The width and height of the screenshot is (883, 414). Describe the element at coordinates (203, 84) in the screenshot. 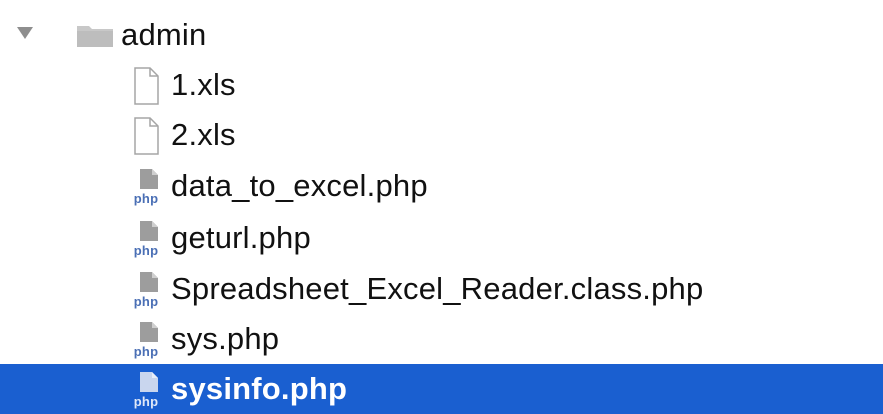

I see `file-label: 1.xls` at that location.